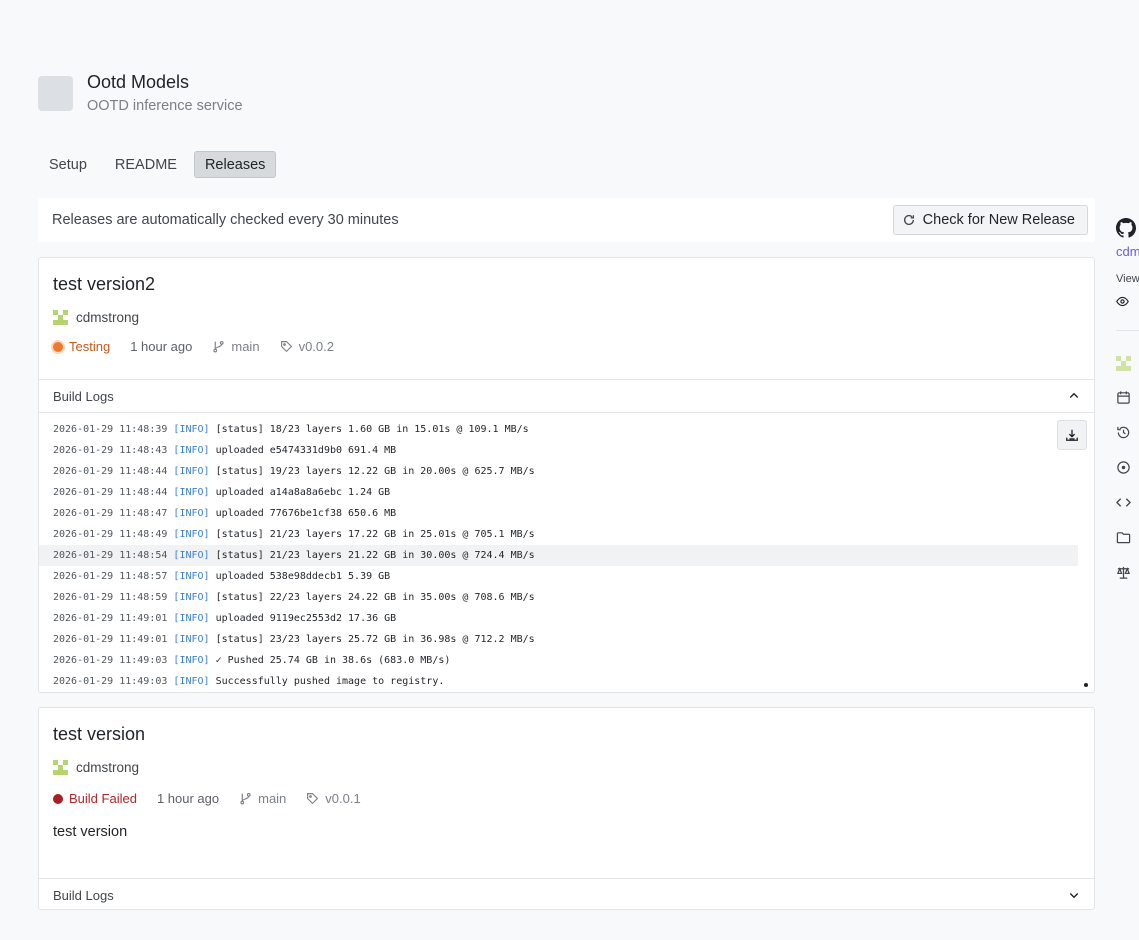 The image size is (1139, 940). Describe the element at coordinates (90, 346) in the screenshot. I see `status-text: Testing` at that location.